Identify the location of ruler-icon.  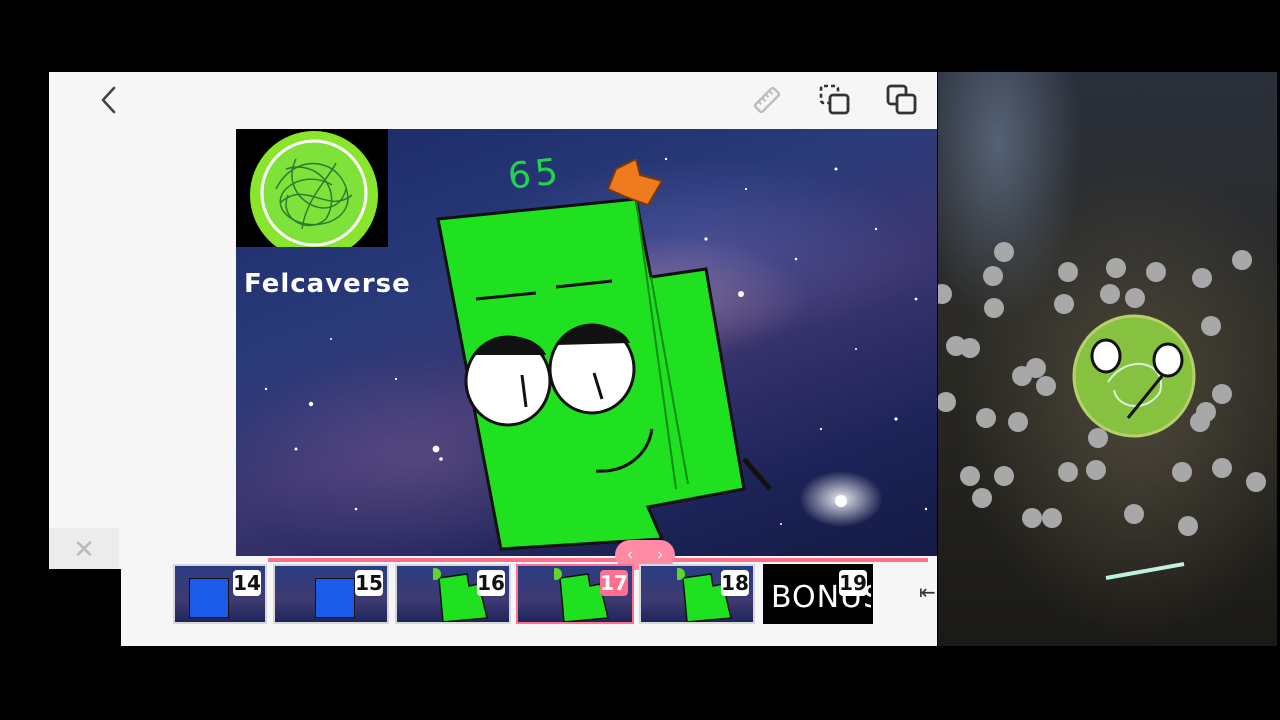
(767, 100).